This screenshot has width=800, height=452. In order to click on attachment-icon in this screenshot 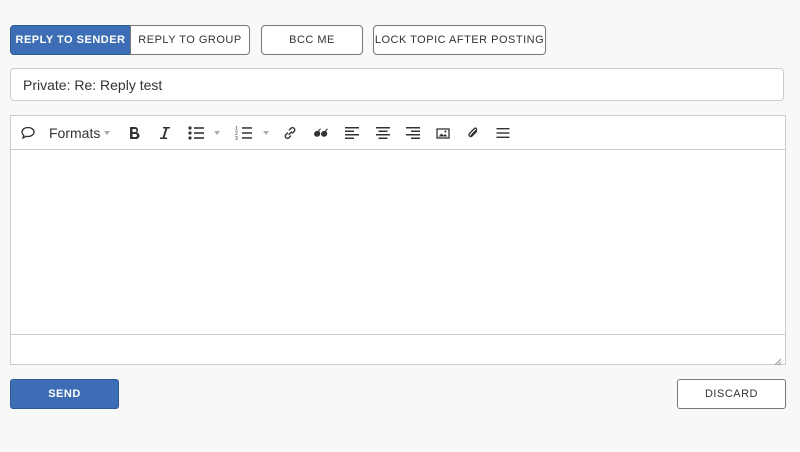, I will do `click(473, 133)`.